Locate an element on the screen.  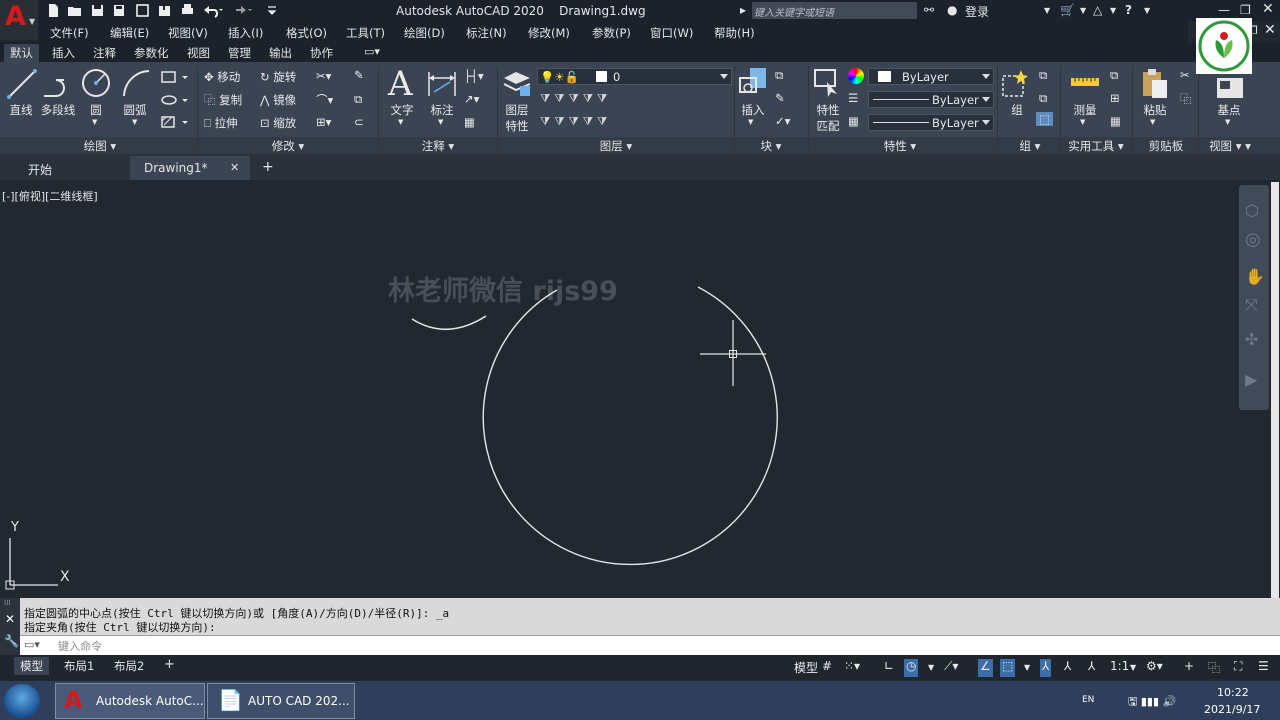
measure-icon is located at coordinates (1085, 82).